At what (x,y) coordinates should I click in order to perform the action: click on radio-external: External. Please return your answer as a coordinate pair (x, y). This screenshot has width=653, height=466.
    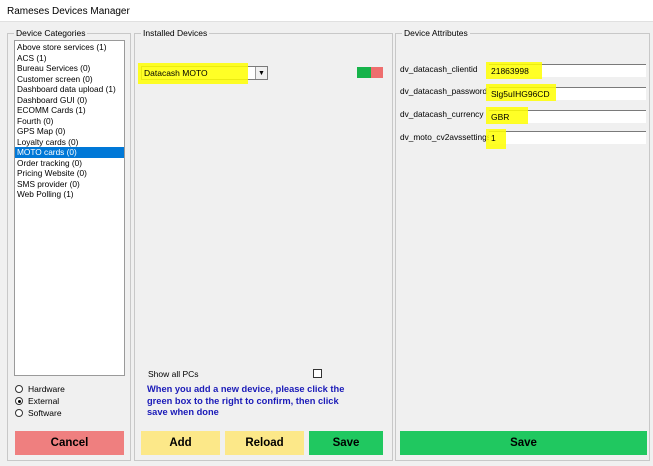
    Looking at the image, I should click on (37, 401).